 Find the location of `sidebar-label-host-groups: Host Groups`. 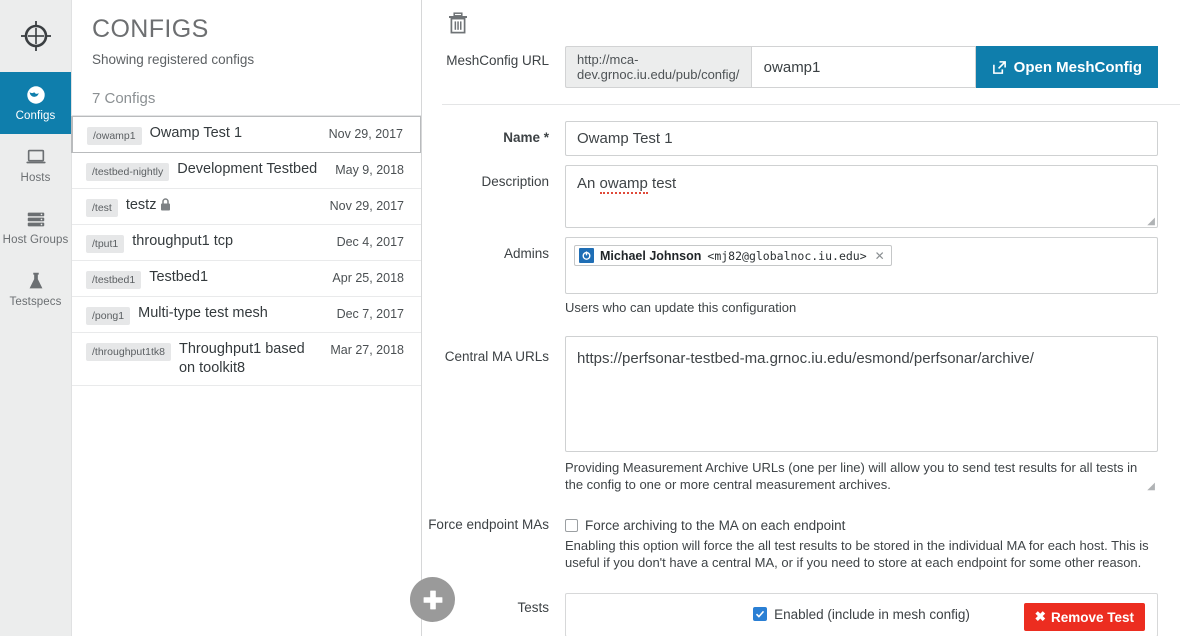

sidebar-label-host-groups: Host Groups is located at coordinates (35, 240).